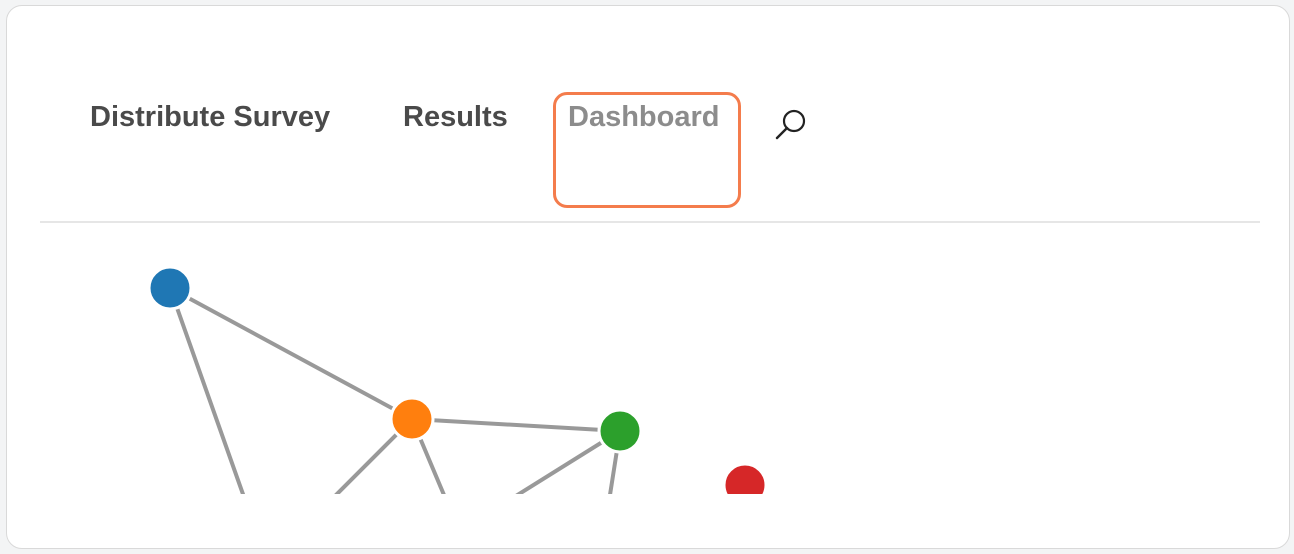 The height and width of the screenshot is (554, 1294). Describe the element at coordinates (291, 353) in the screenshot. I see `edge-blue-orange` at that location.